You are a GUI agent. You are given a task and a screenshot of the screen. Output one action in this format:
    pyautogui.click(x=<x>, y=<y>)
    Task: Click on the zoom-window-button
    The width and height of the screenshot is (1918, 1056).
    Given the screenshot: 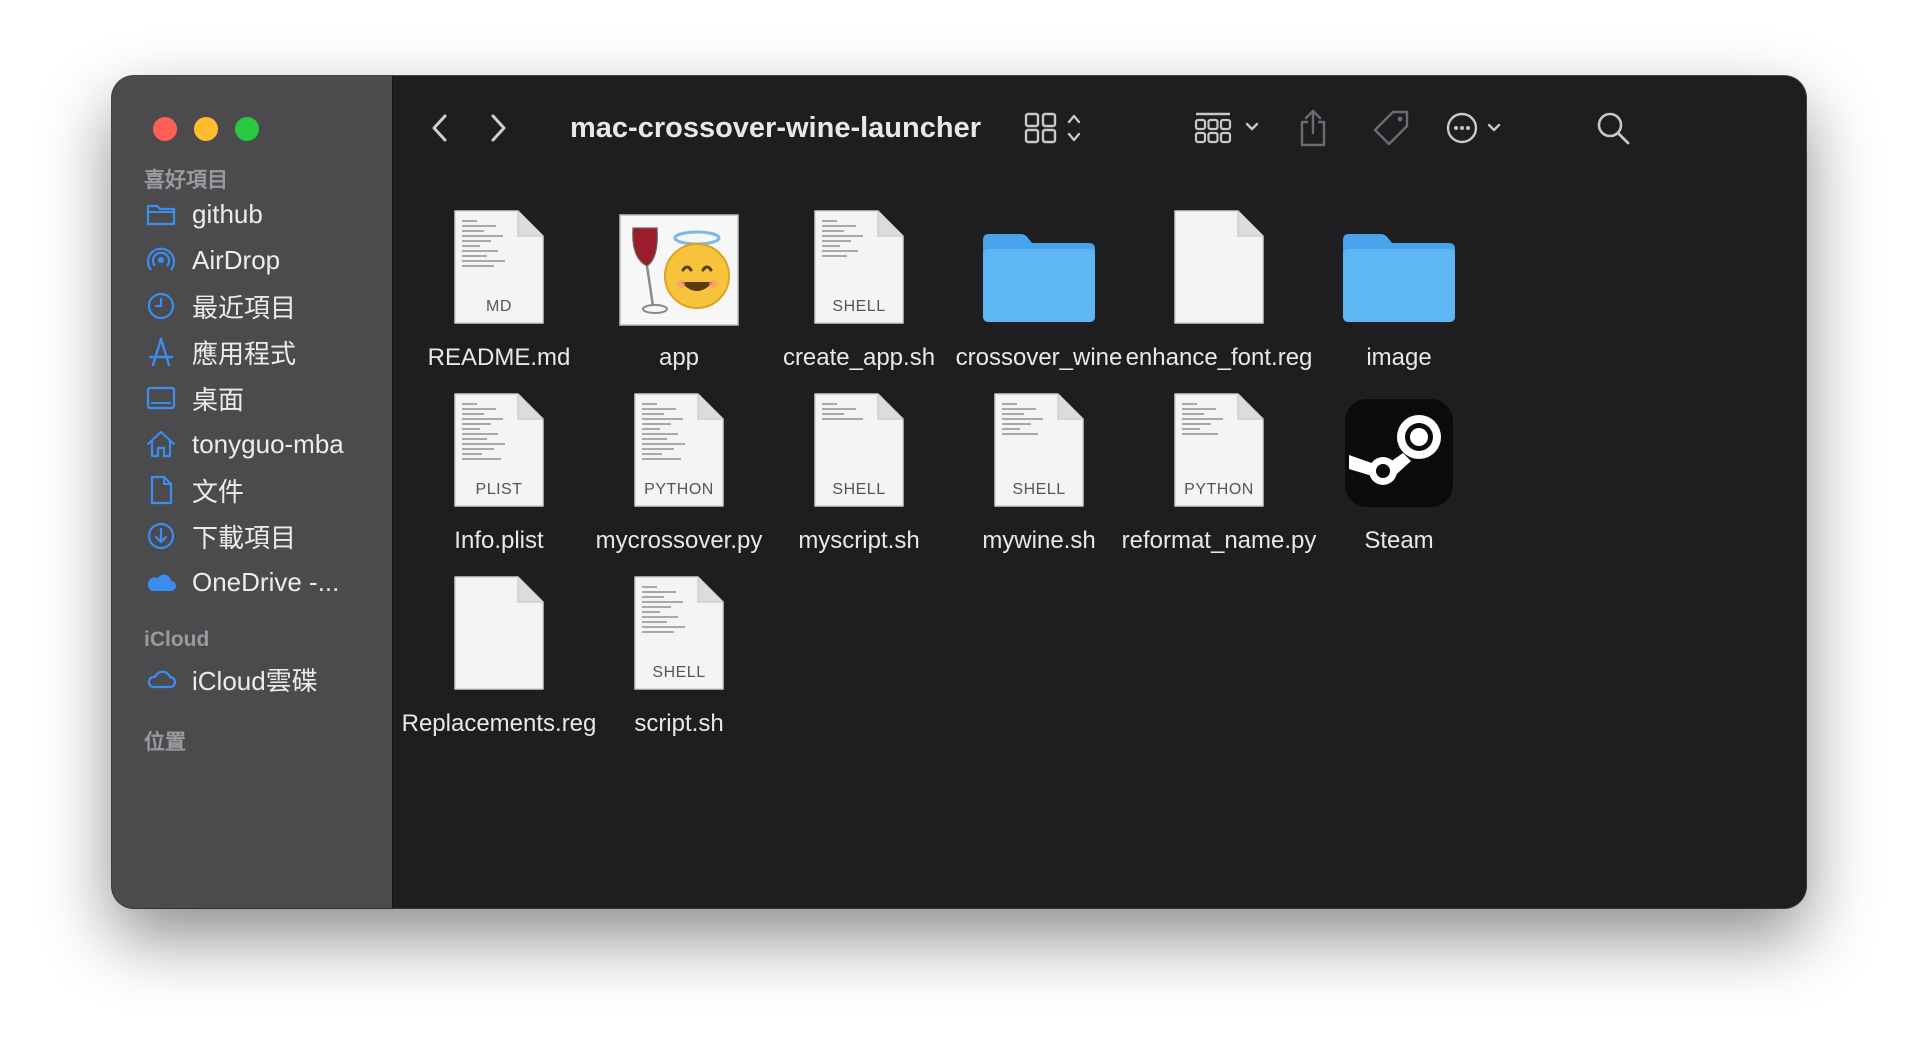 What is the action you would take?
    pyautogui.click(x=247, y=129)
    